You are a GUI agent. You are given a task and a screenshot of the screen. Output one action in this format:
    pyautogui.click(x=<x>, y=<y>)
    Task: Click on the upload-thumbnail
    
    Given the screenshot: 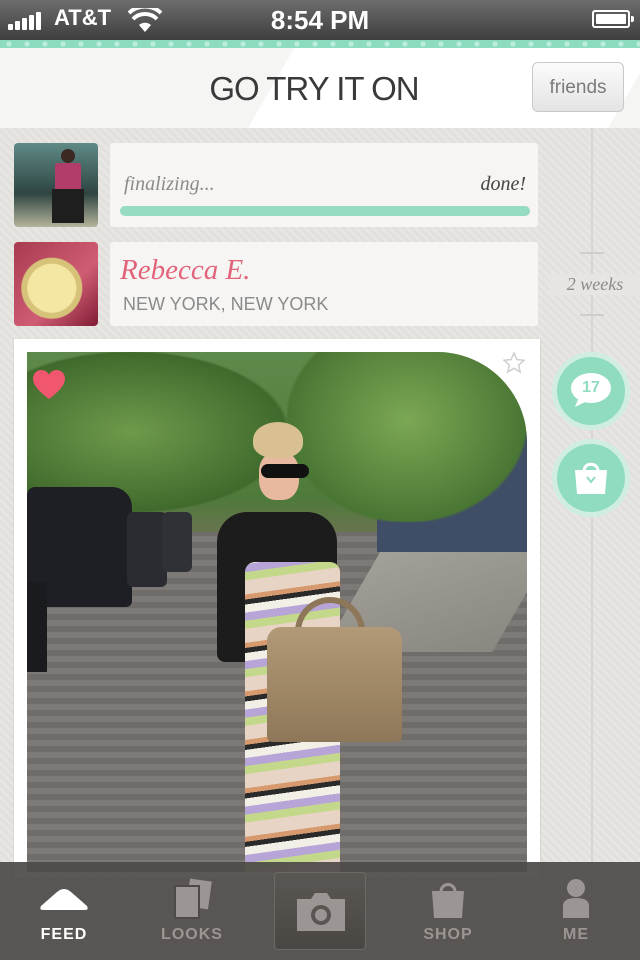 What is the action you would take?
    pyautogui.click(x=56, y=185)
    